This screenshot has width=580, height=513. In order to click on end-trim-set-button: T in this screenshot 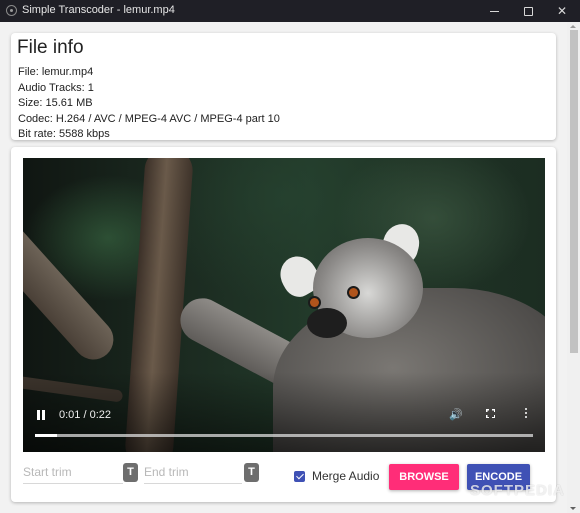, I will do `click(251, 472)`.